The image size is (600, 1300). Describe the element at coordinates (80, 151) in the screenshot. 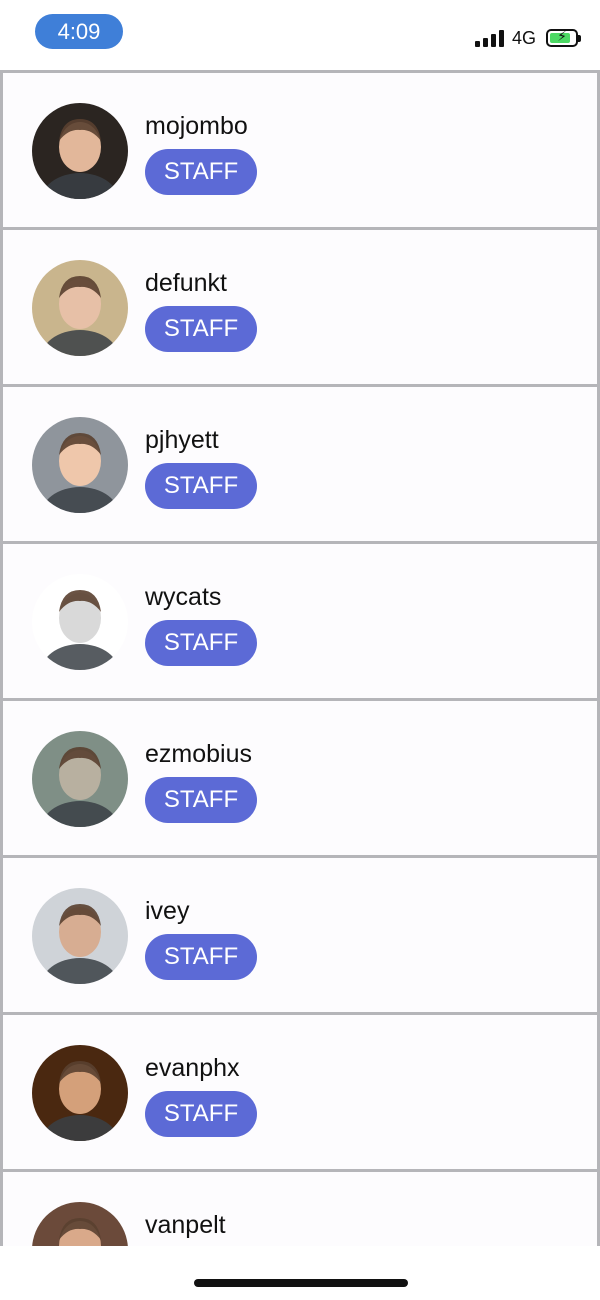

I see `user-avatar-mojombo` at that location.